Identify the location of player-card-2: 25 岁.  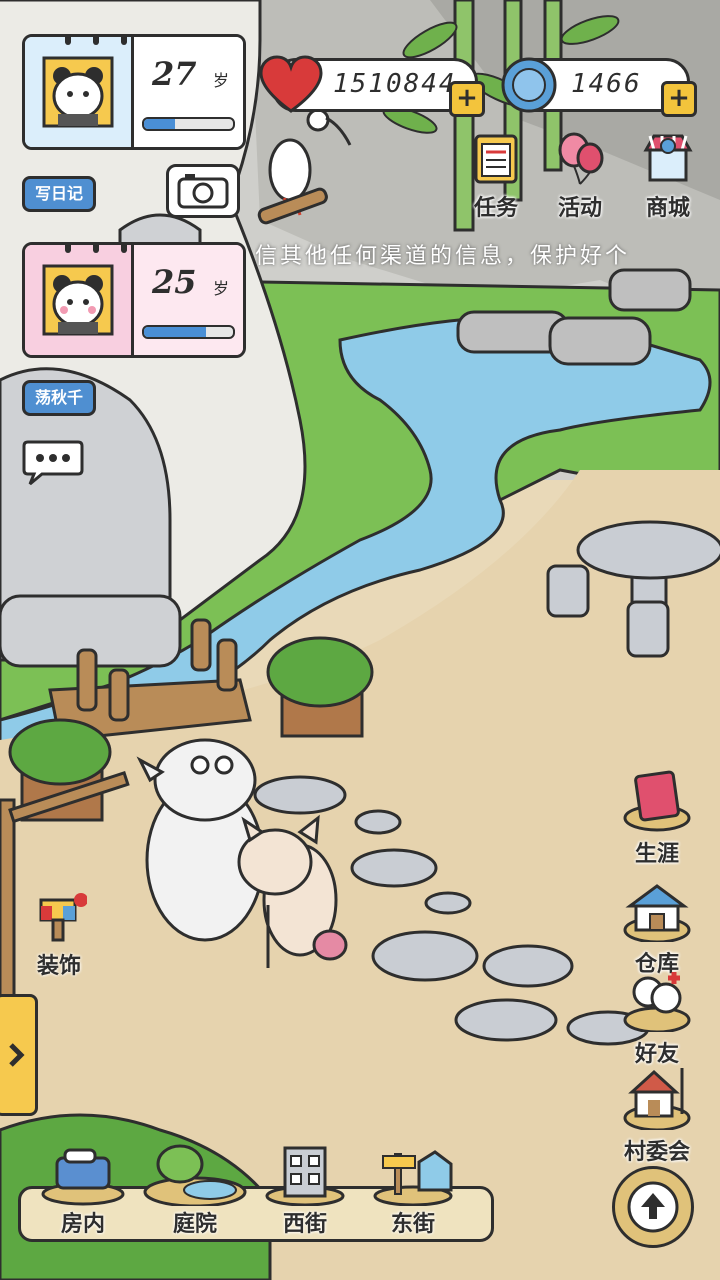
(134, 300).